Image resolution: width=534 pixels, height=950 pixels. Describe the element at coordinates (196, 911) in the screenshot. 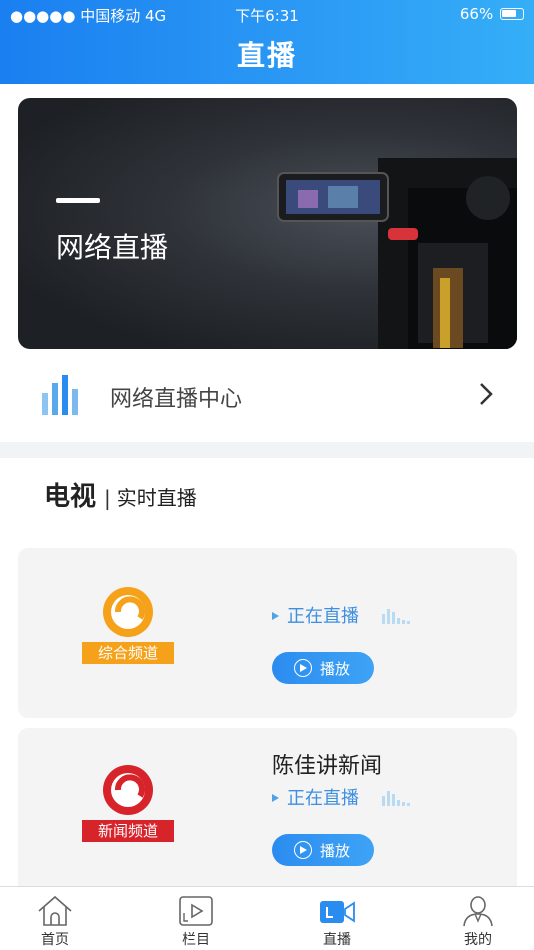

I see `columns-icon` at that location.